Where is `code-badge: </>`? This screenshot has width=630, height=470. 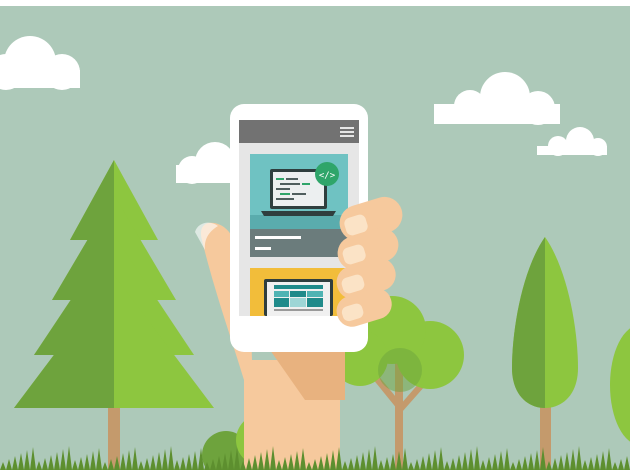 code-badge: </> is located at coordinates (327, 174).